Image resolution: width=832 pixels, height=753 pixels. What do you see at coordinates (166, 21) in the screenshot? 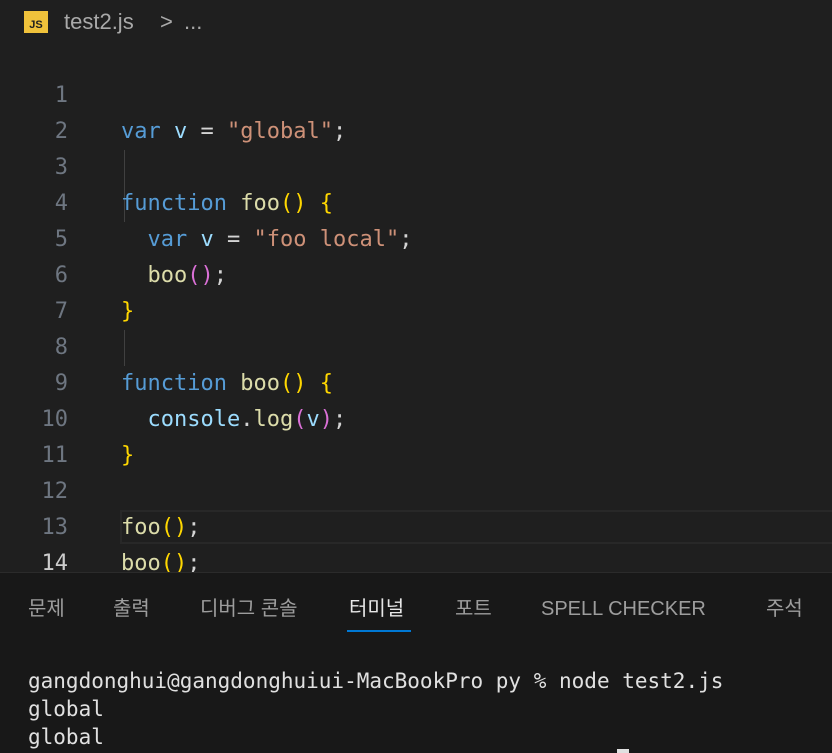
I see `chevron-right-icon: >` at bounding box center [166, 21].